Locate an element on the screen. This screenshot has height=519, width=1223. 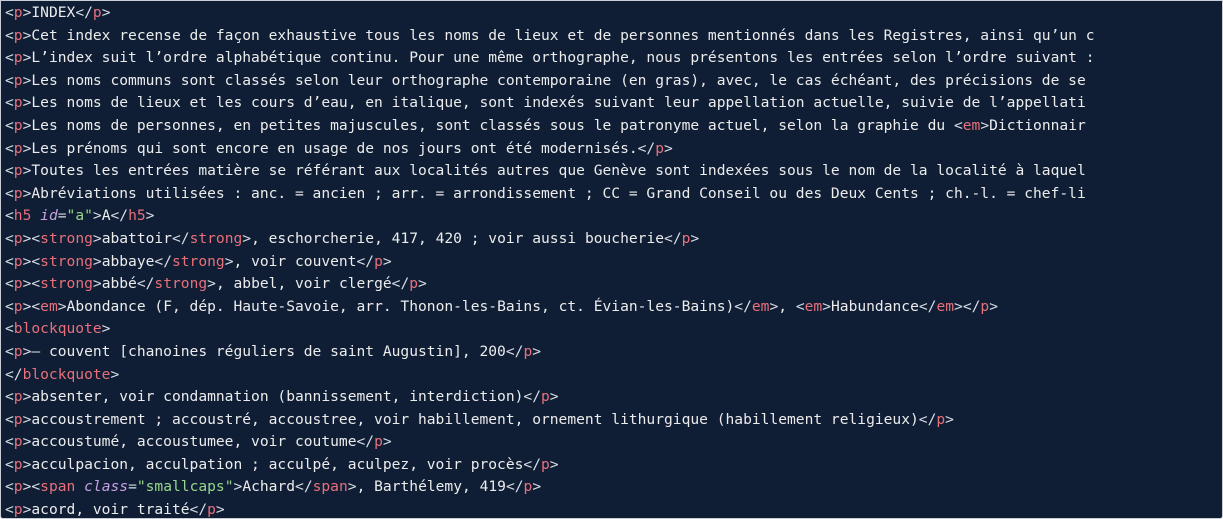
tag-bracket: = is located at coordinates (132, 487).